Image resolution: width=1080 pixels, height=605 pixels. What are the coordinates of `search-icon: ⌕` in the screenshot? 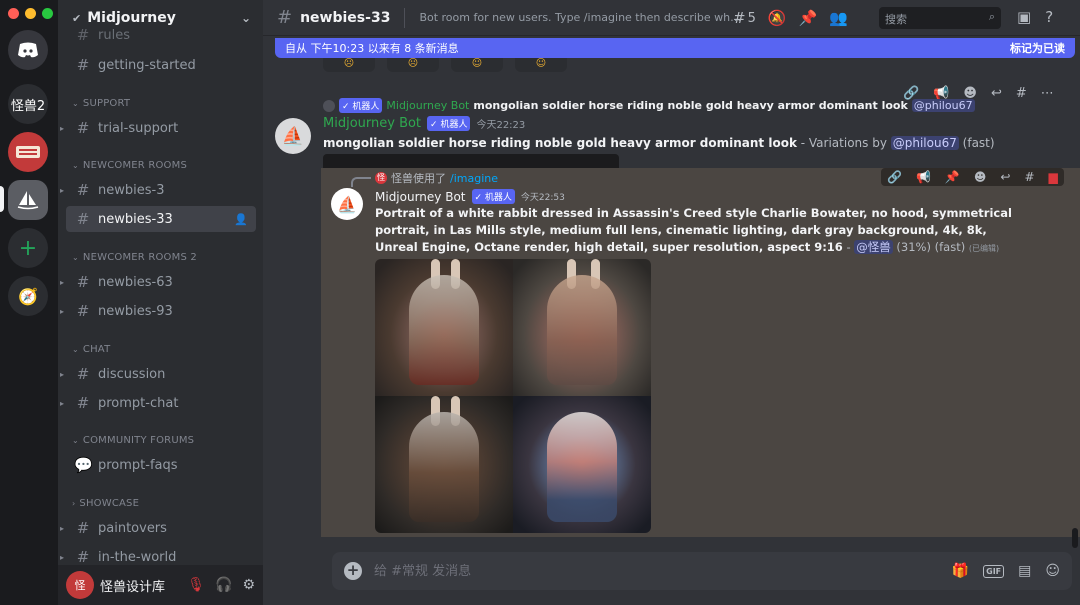 It's located at (991, 16).